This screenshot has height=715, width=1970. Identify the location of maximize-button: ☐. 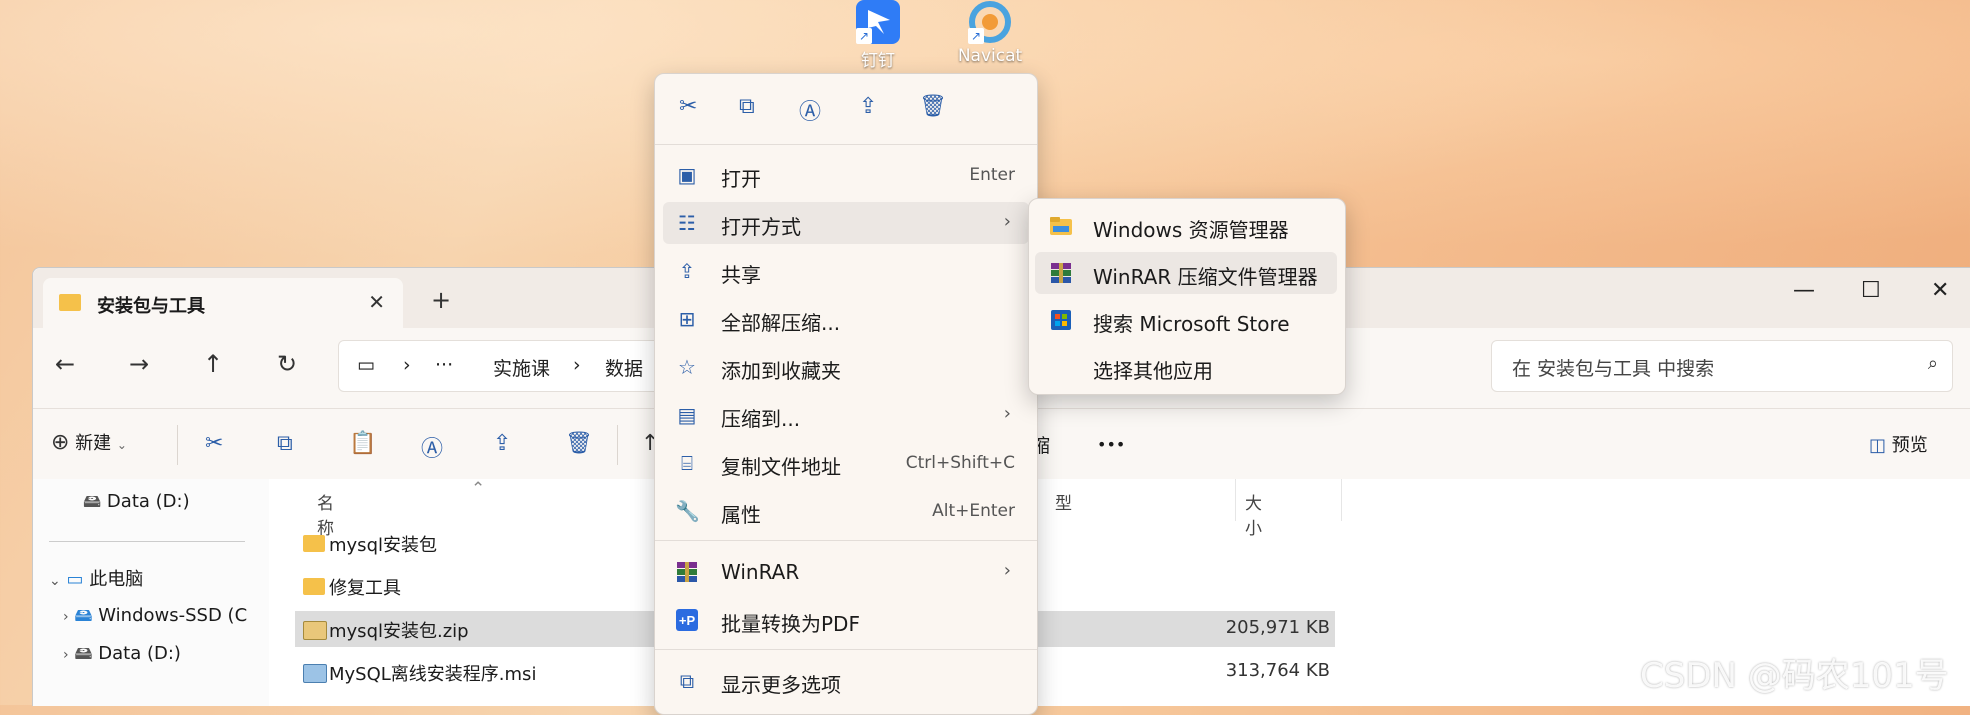
(1871, 290).